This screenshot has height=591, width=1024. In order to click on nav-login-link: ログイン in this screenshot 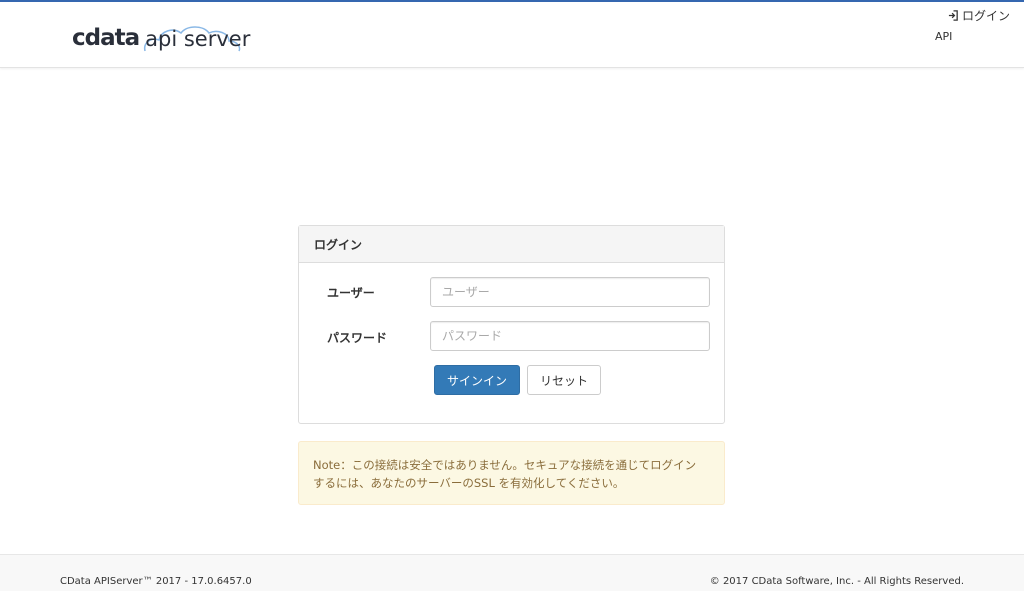, I will do `click(979, 15)`.